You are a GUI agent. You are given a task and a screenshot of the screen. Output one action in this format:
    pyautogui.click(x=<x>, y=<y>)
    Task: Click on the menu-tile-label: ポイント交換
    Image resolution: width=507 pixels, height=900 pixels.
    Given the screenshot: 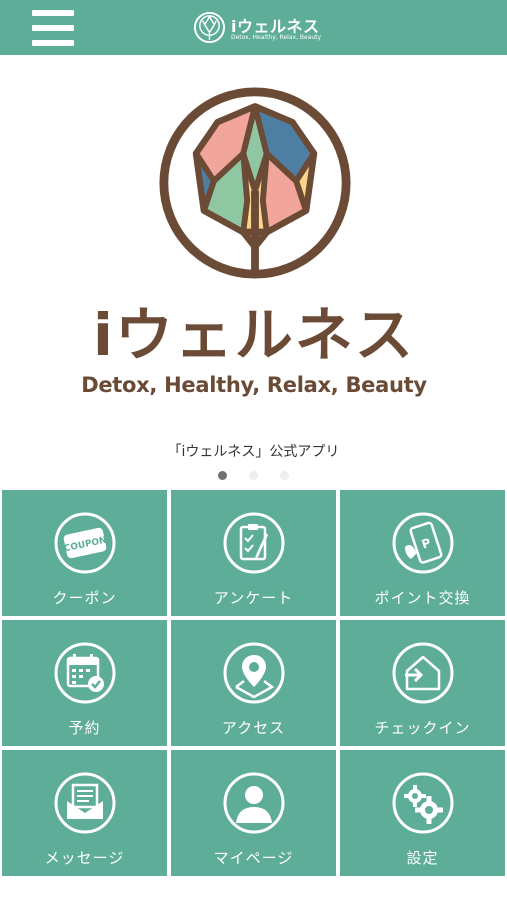 What is the action you would take?
    pyautogui.click(x=422, y=598)
    